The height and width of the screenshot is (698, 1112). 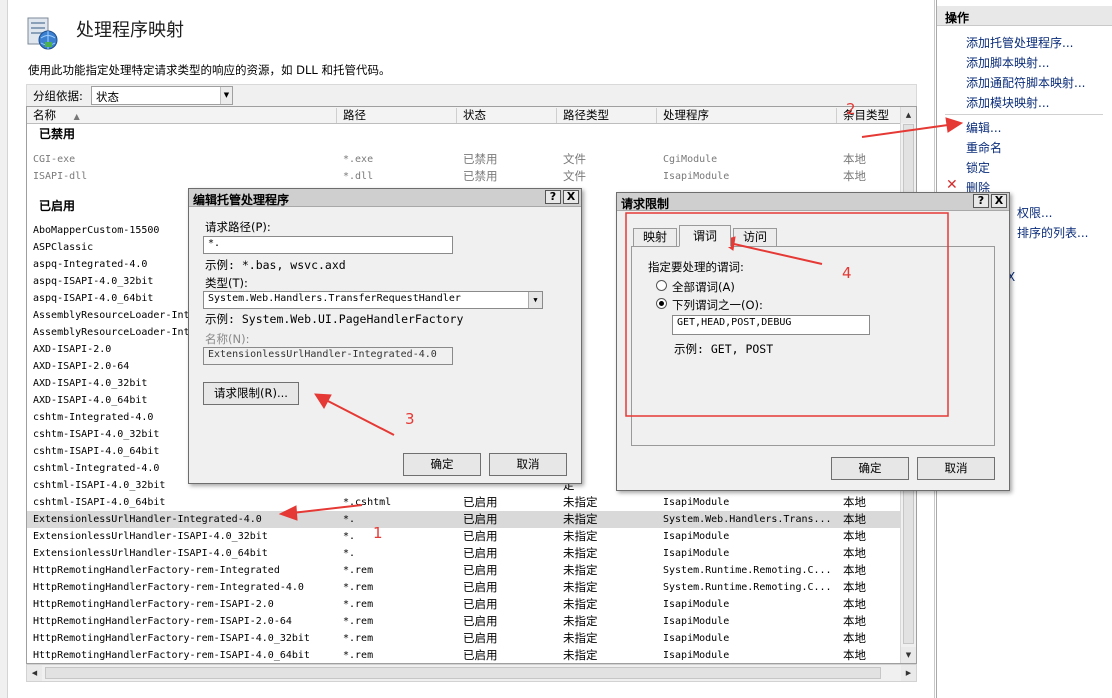 What do you see at coordinates (705, 236) in the screenshot?
I see `tab-verbs: 谓词` at bounding box center [705, 236].